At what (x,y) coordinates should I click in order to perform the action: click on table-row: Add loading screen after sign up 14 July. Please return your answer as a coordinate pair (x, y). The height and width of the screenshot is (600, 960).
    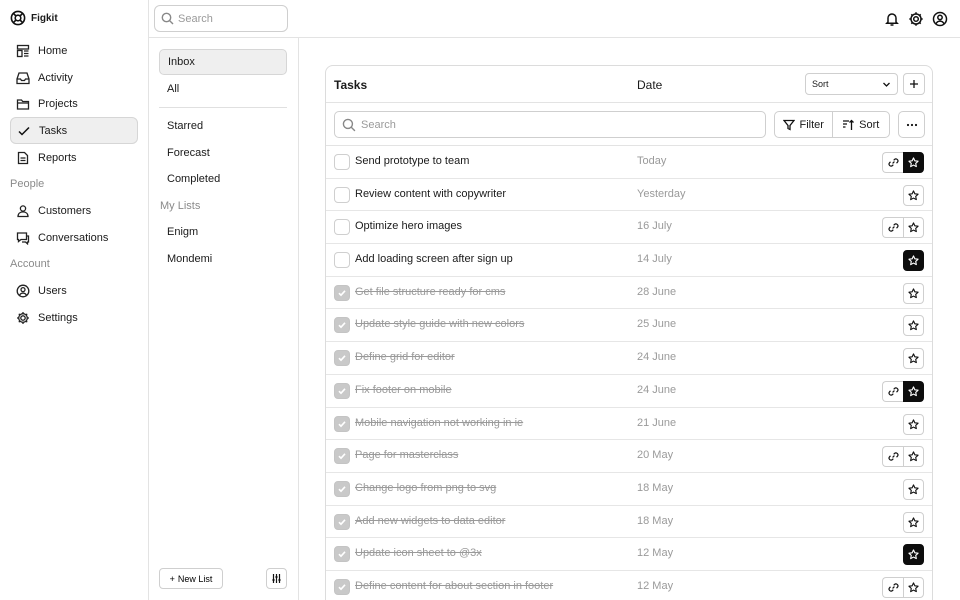
    Looking at the image, I should click on (629, 260).